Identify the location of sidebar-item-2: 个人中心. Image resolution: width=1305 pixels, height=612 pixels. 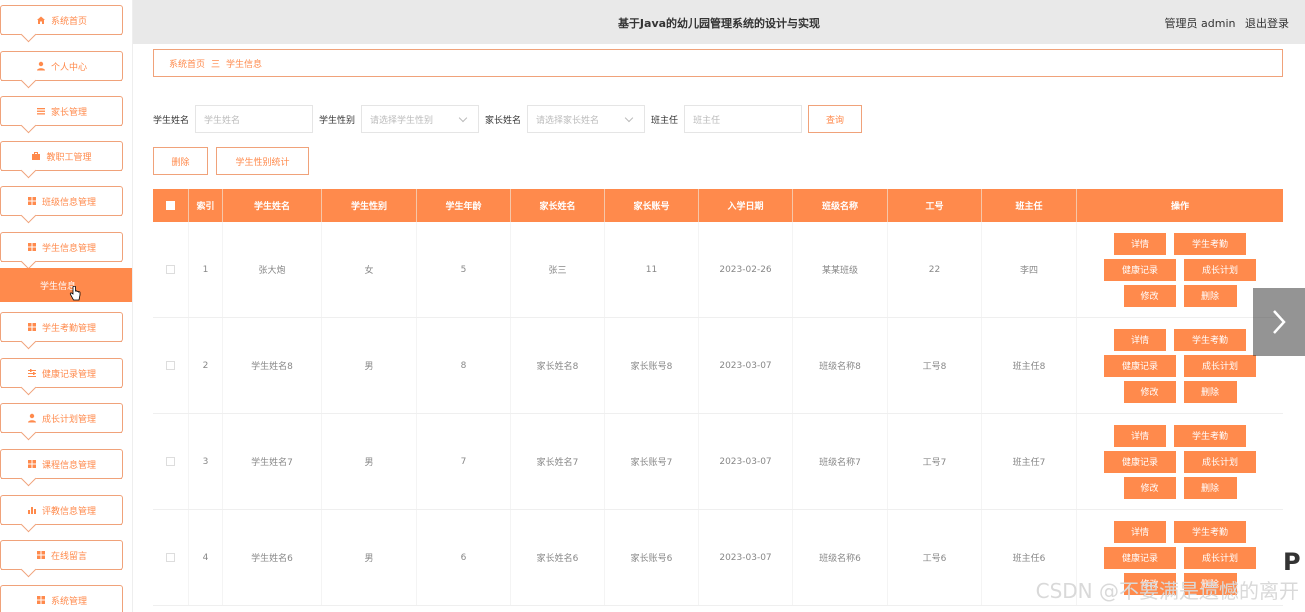
(61, 66).